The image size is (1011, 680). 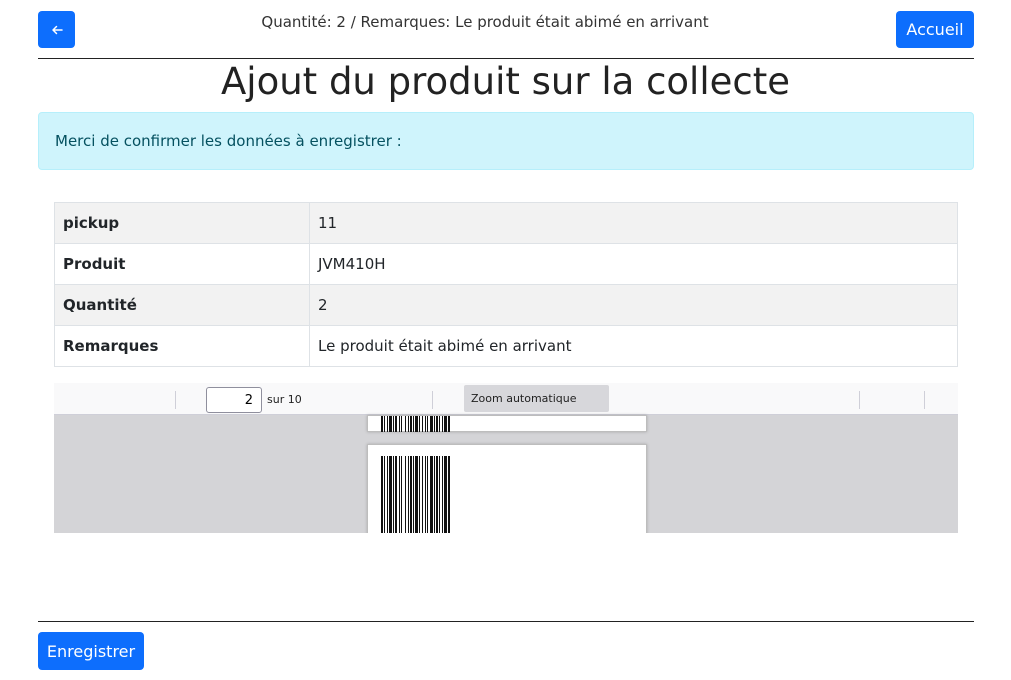 What do you see at coordinates (506, 58) in the screenshot?
I see `divider-top` at bounding box center [506, 58].